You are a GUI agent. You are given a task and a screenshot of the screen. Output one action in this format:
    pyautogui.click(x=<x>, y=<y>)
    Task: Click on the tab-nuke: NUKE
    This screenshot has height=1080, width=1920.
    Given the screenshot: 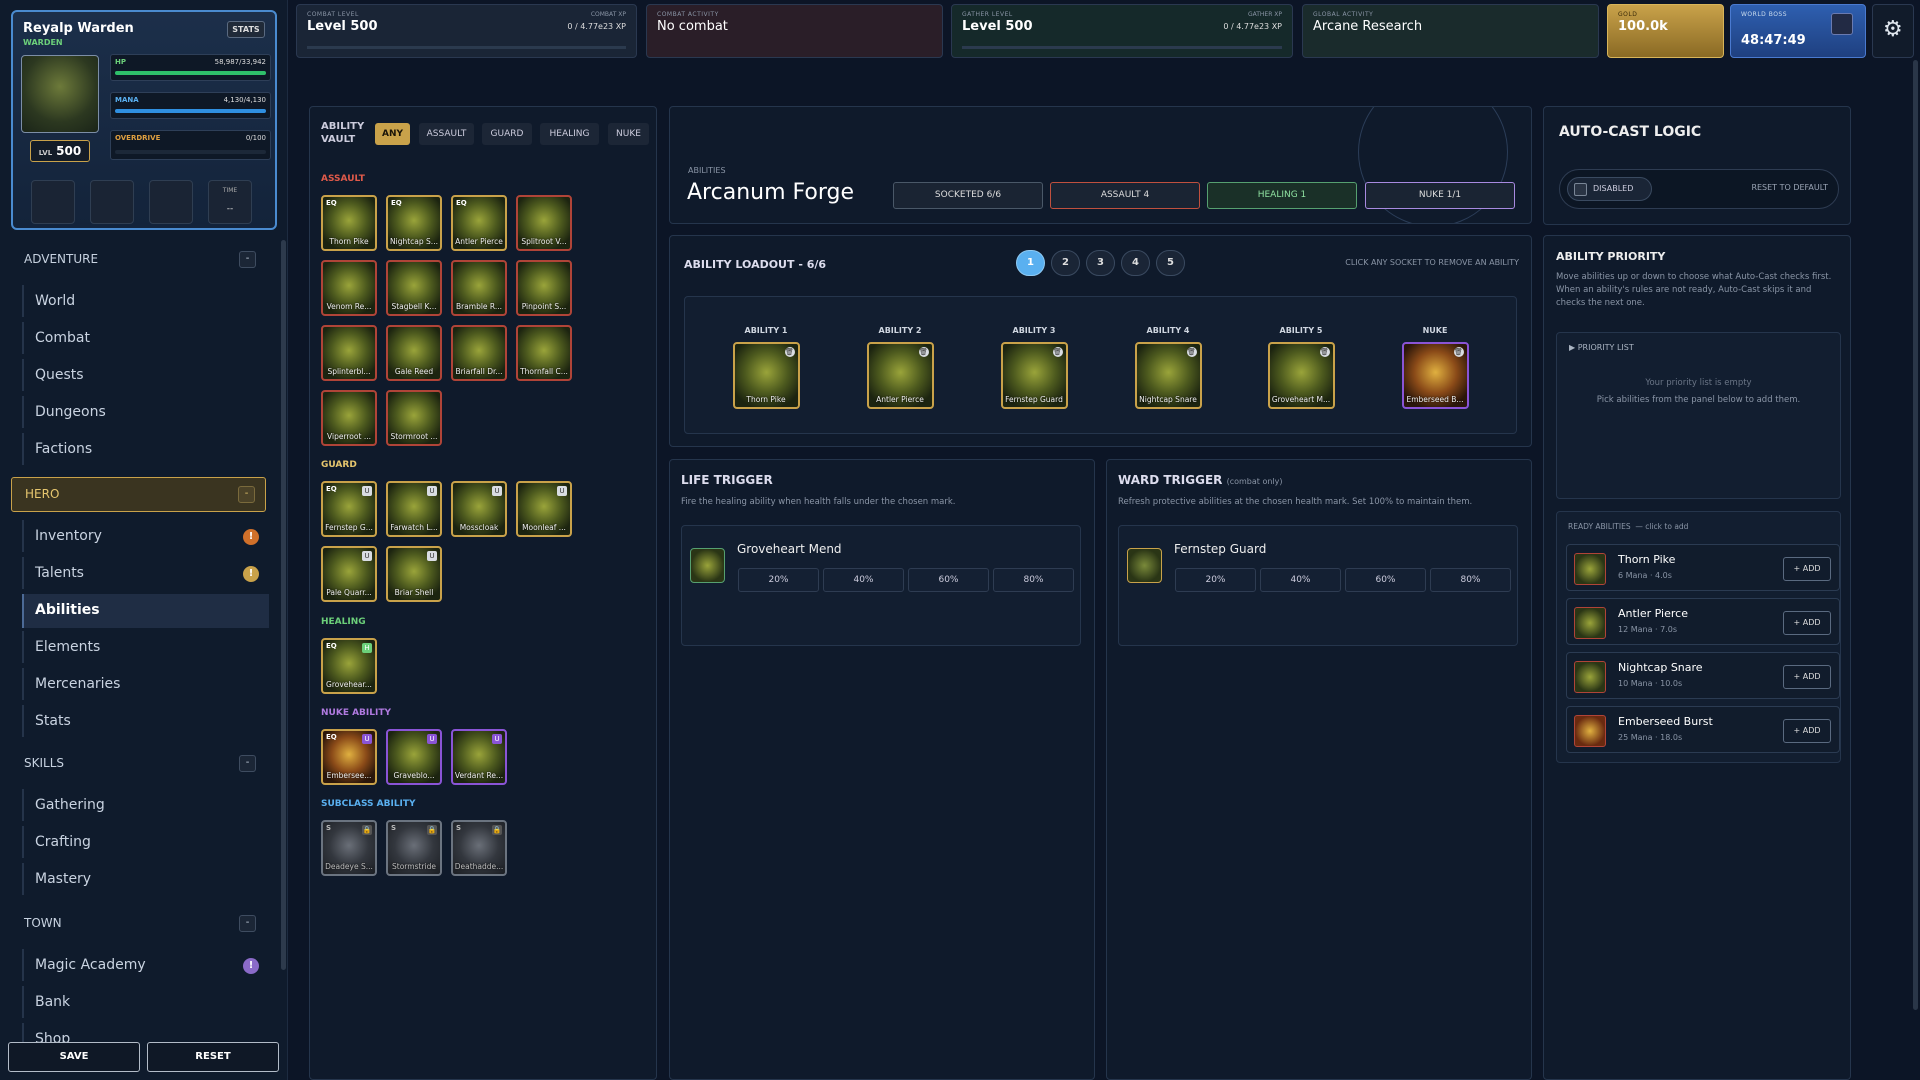 What is the action you would take?
    pyautogui.click(x=628, y=134)
    